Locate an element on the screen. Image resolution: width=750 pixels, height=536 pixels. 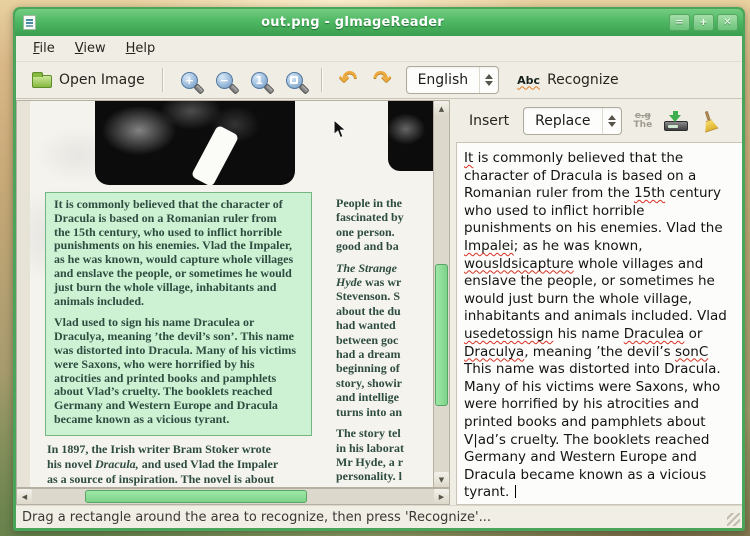
menu-file: File is located at coordinates (44, 48).